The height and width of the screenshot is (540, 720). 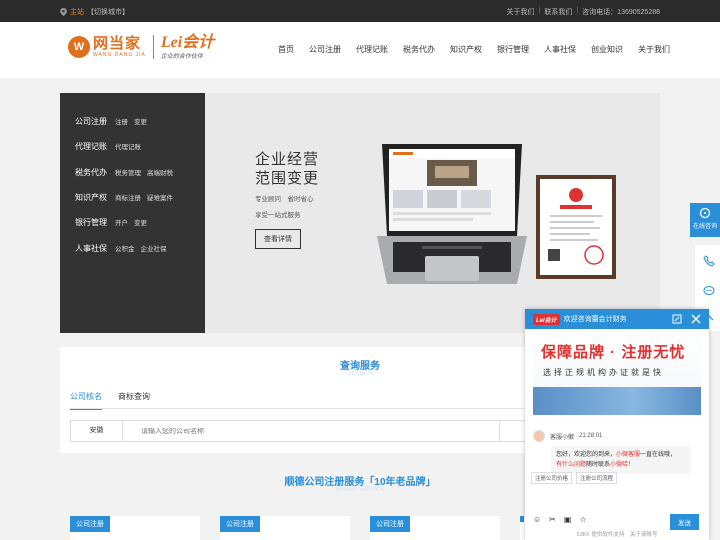 What do you see at coordinates (91, 197) in the screenshot?
I see `menu-title: 知识产权` at bounding box center [91, 197].